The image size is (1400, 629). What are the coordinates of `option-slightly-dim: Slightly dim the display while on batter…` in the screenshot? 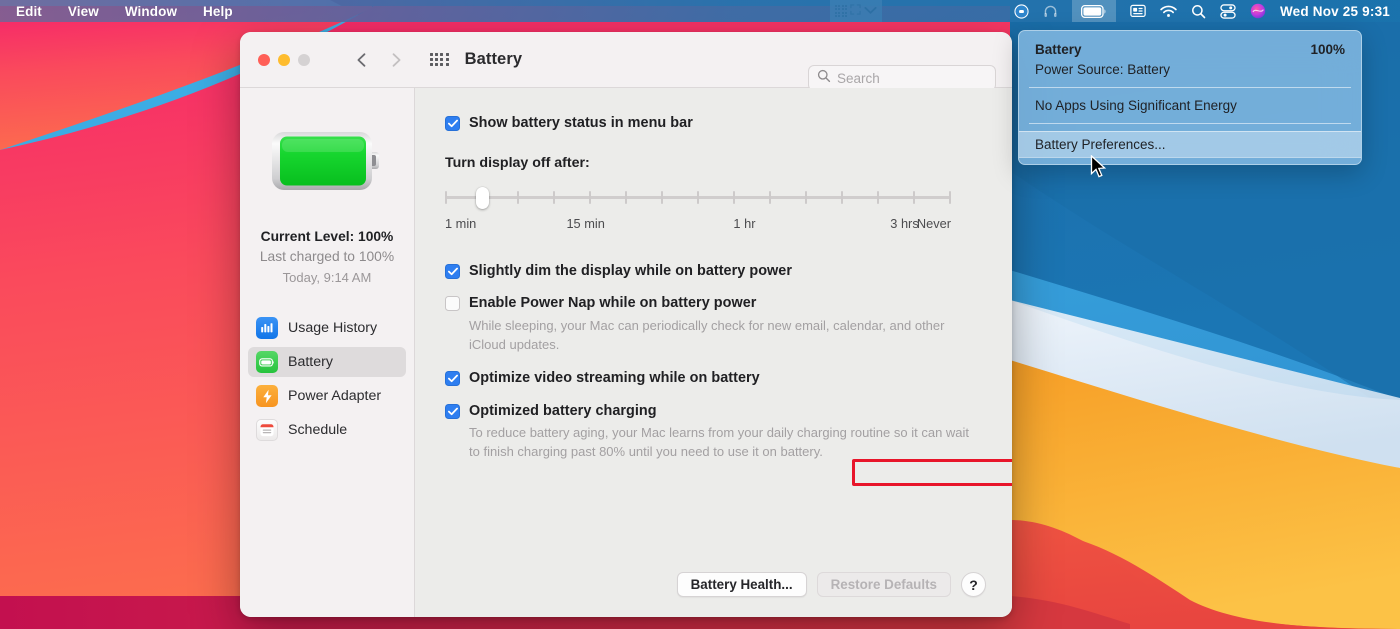 It's located at (713, 271).